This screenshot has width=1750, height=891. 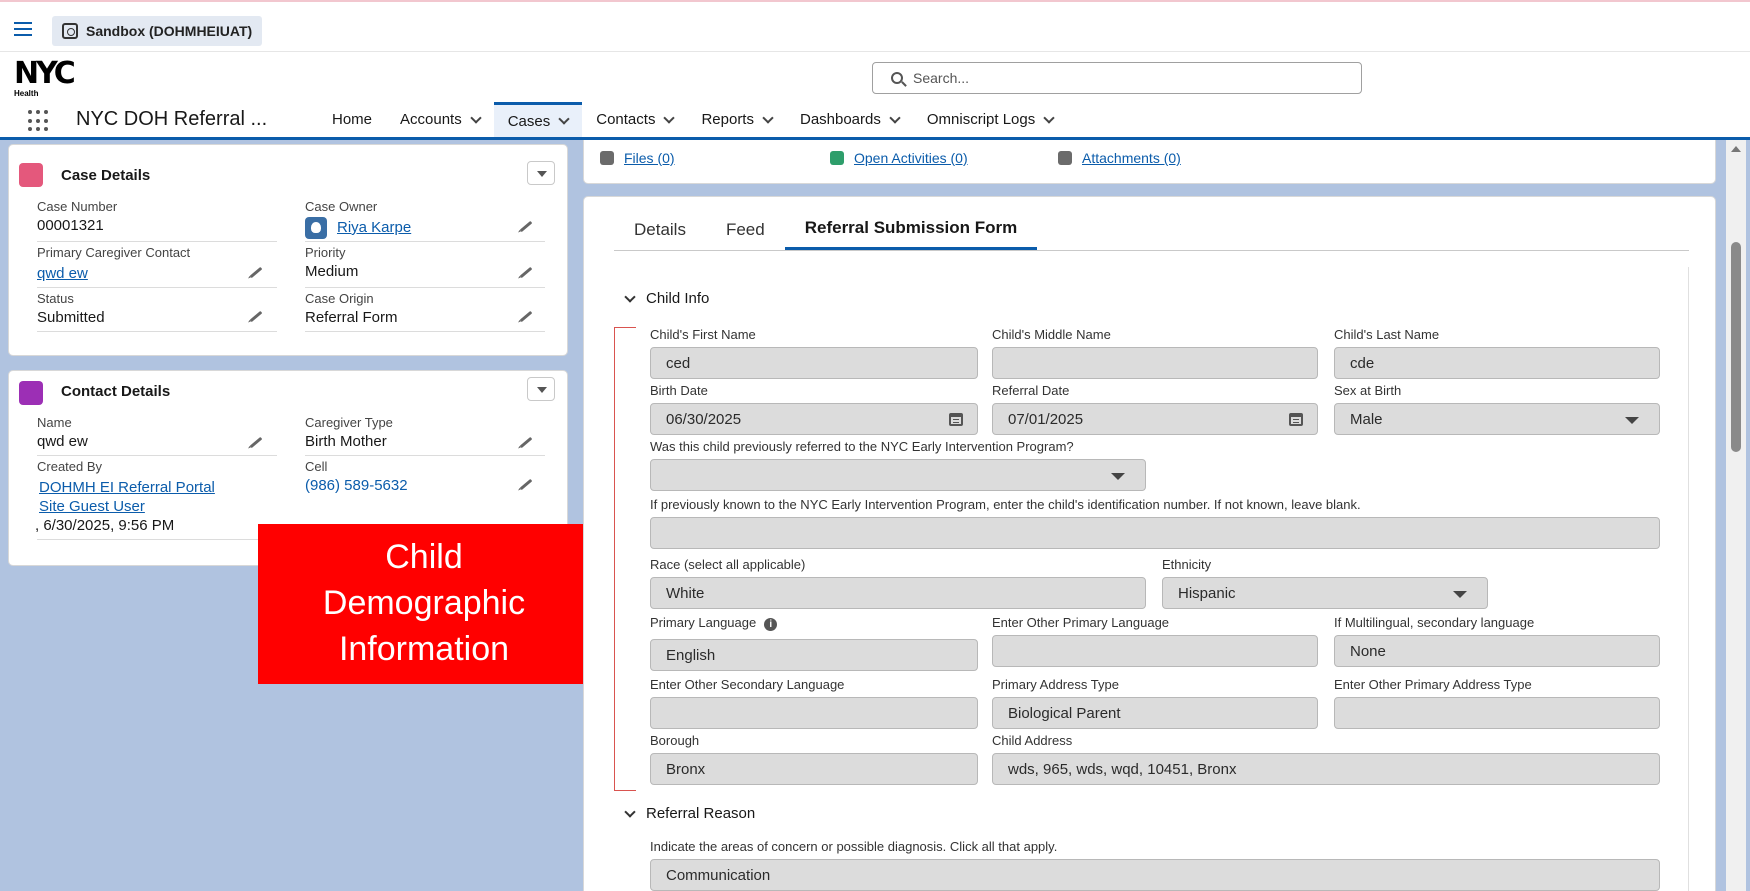 What do you see at coordinates (727, 119) in the screenshot?
I see `nav-reports-label: Reports` at bounding box center [727, 119].